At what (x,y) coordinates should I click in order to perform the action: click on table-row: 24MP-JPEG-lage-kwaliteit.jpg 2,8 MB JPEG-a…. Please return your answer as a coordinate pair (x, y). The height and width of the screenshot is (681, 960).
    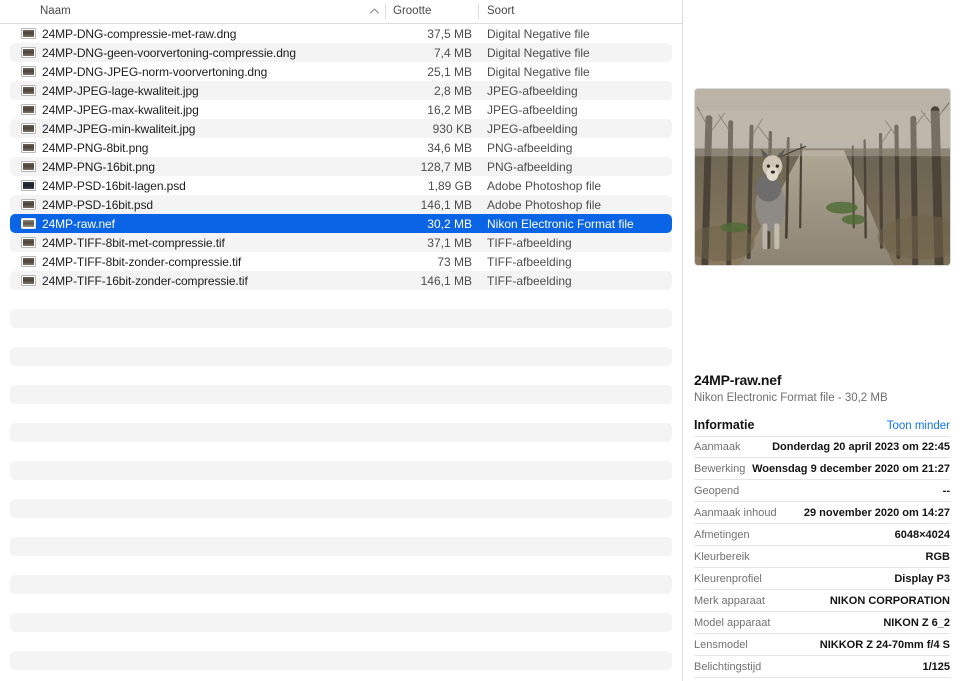
    Looking at the image, I should click on (341, 90).